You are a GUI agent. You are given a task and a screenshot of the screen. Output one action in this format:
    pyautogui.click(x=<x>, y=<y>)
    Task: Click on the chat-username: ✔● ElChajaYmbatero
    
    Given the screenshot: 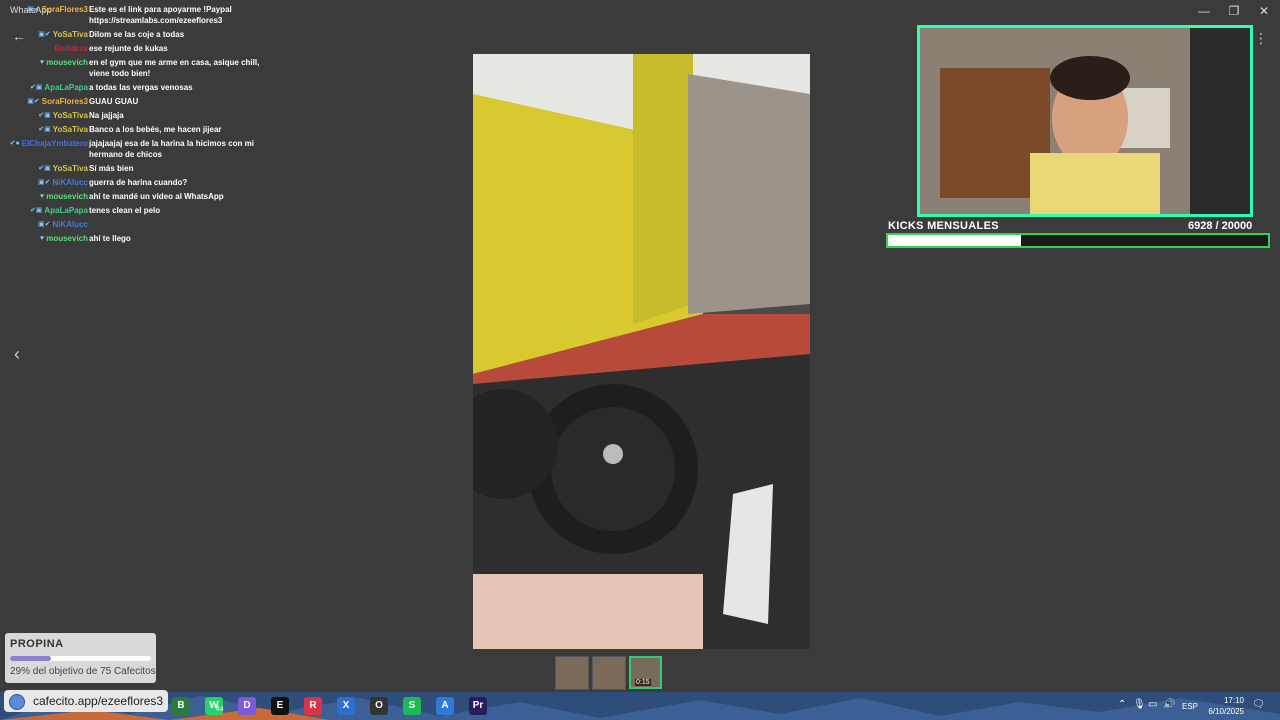 What is the action you would take?
    pyautogui.click(x=49, y=143)
    